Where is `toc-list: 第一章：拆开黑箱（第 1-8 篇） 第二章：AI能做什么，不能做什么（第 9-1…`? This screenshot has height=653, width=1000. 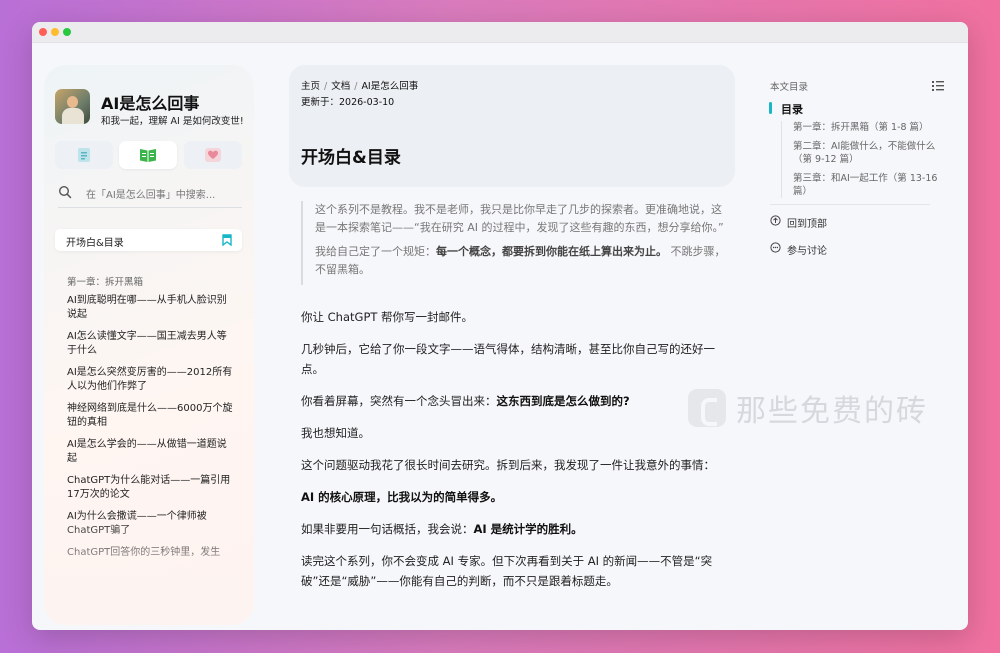
toc-list: 第一章：拆开黑箱（第 1-8 篇） 第二章：AI能做什么，不能做什么（第 9-1… is located at coordinates (860, 159).